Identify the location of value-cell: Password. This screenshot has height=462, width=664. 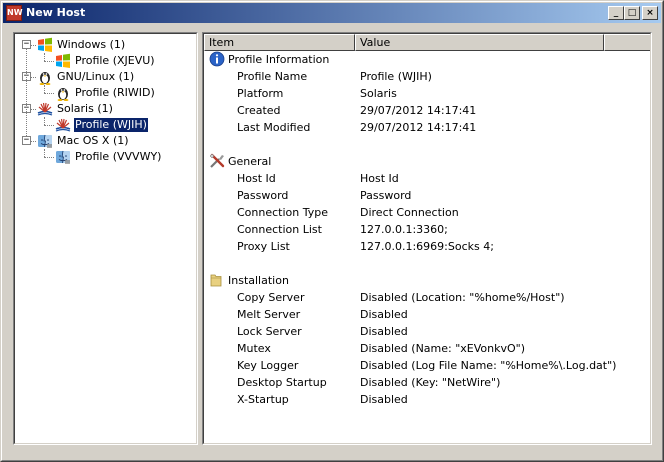
(386, 195).